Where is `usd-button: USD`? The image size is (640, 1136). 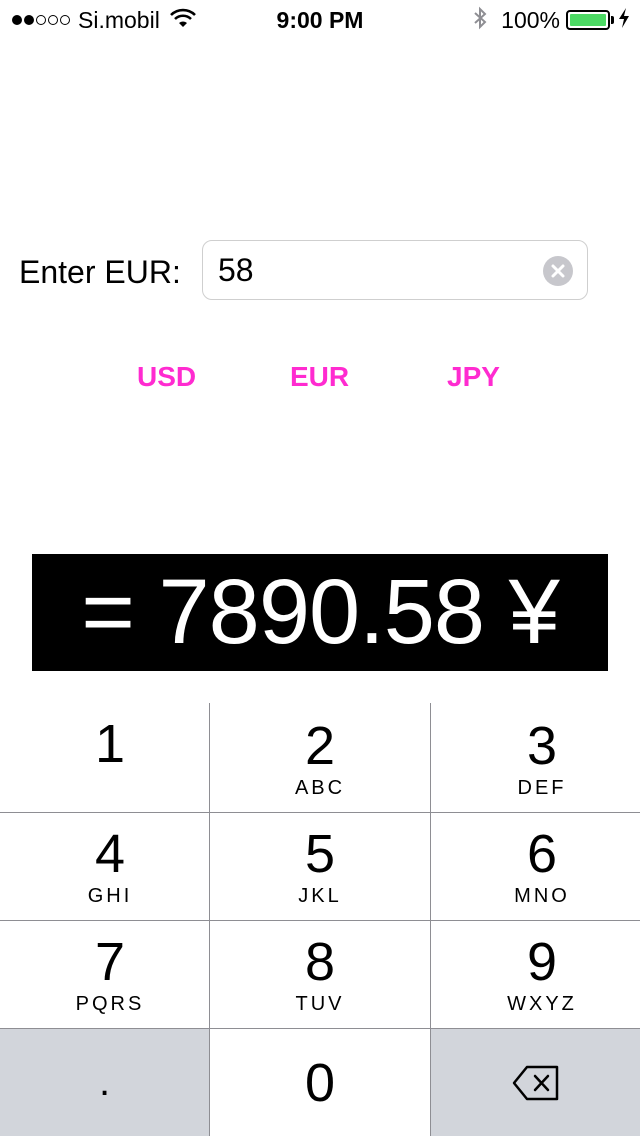 usd-button: USD is located at coordinates (166, 377).